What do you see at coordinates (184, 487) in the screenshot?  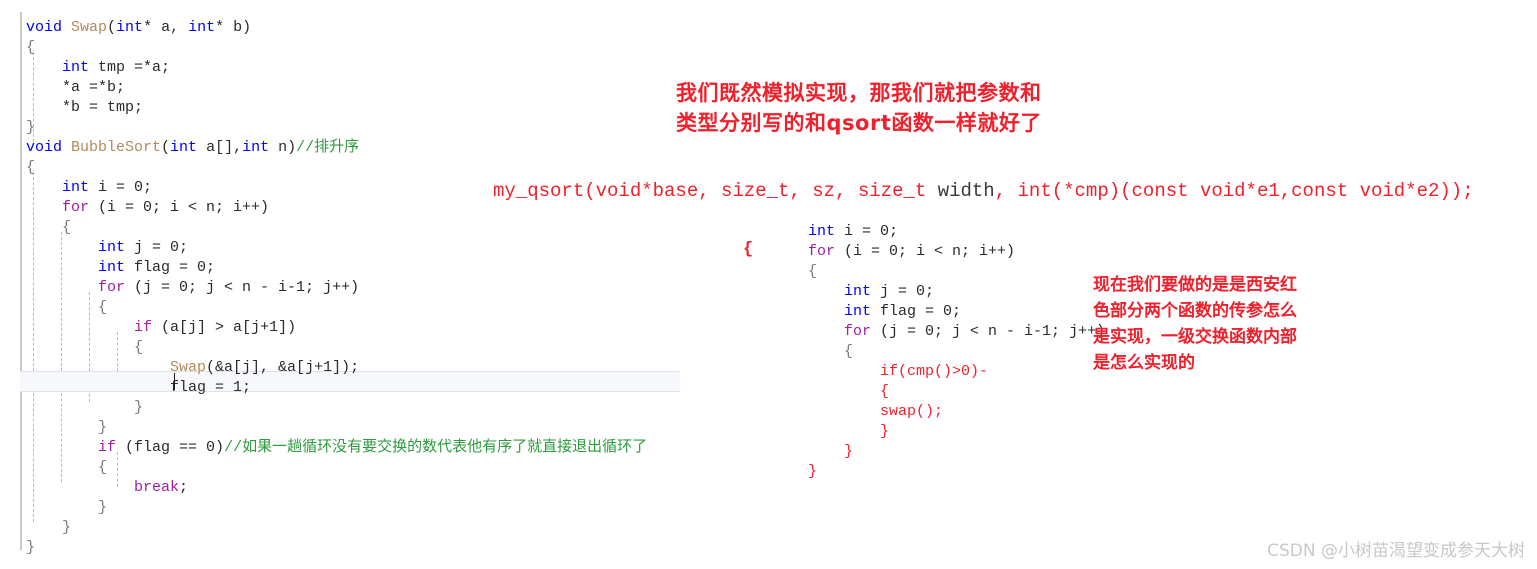 I see `code-token: ;` at bounding box center [184, 487].